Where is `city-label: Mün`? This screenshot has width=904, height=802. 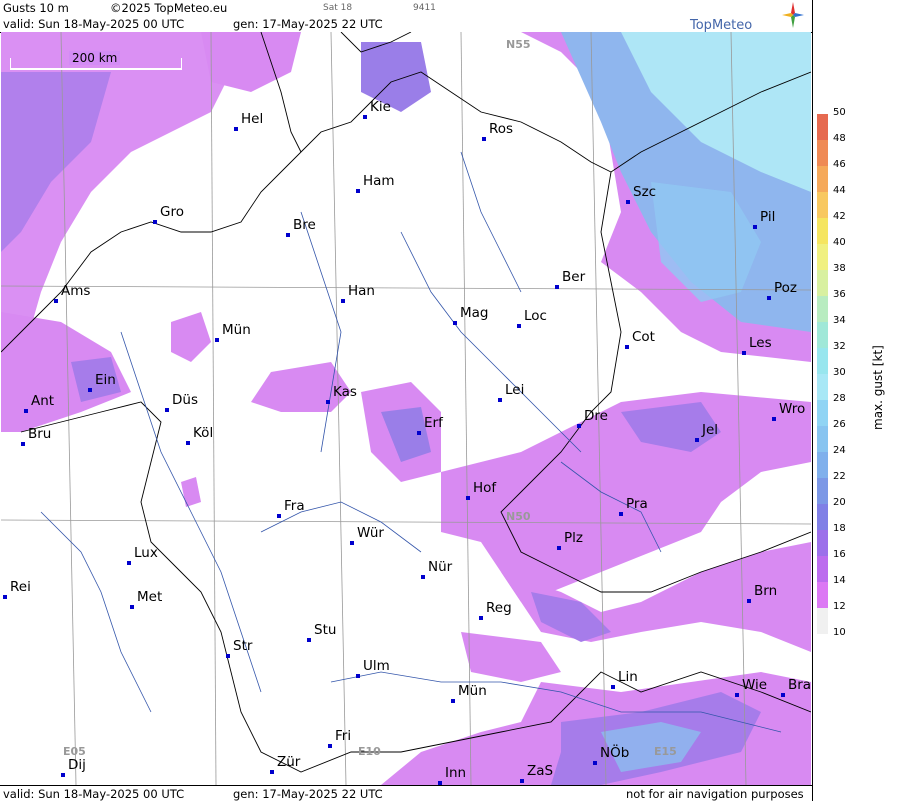 city-label: Mün is located at coordinates (472, 691).